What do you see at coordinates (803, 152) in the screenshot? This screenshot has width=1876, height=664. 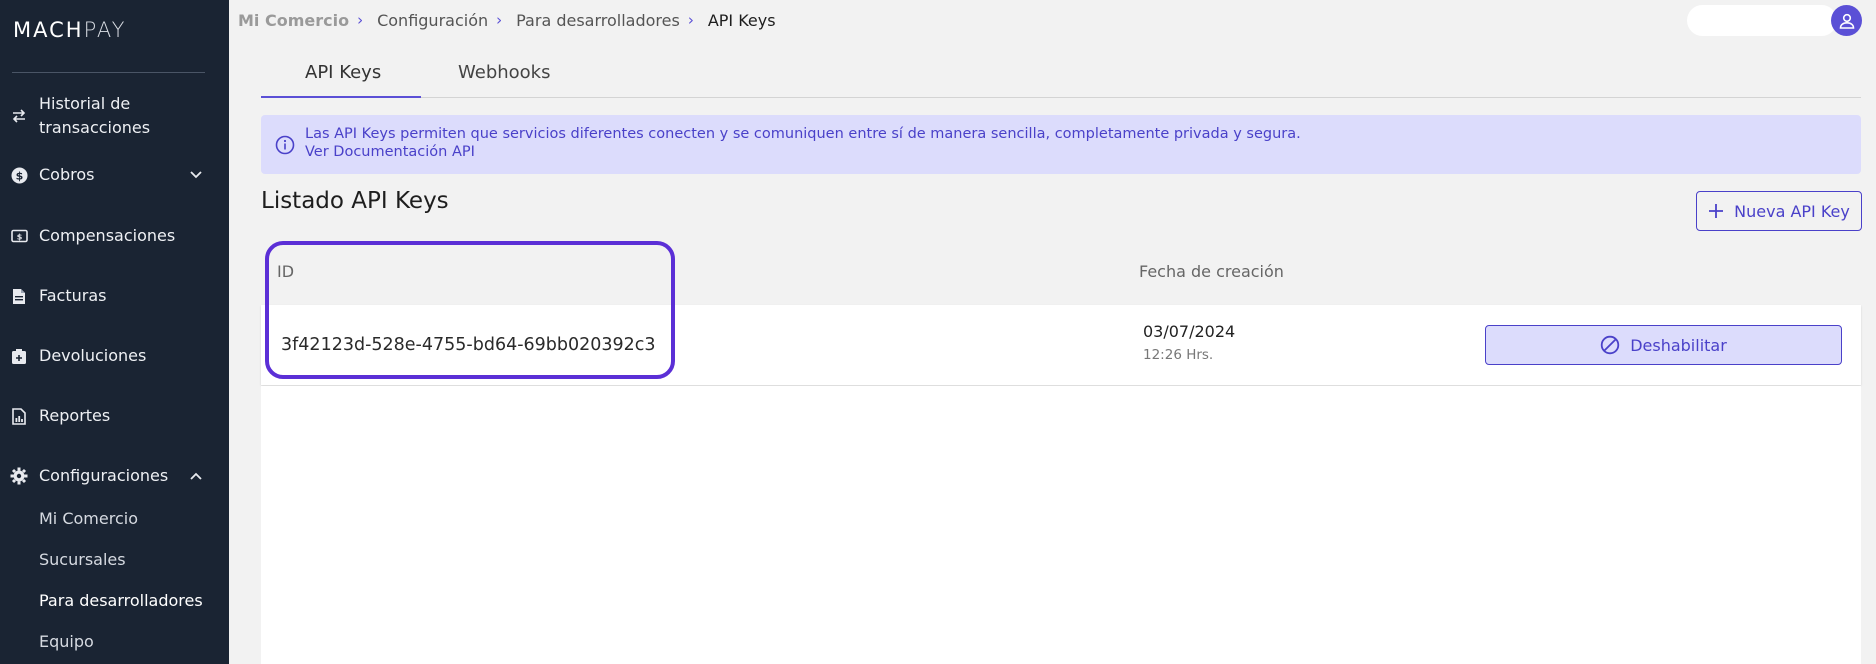 I see `api-docs-link: Ver Documentación API` at bounding box center [803, 152].